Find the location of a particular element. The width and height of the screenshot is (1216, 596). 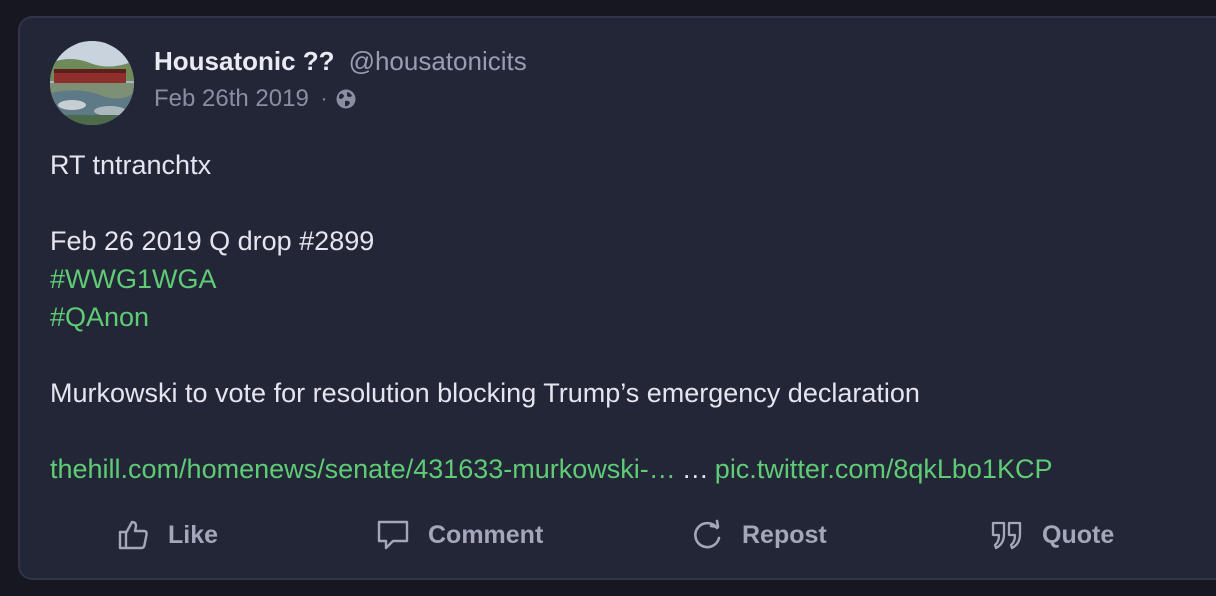

hashtag-link: #QAnon is located at coordinates (633, 317).